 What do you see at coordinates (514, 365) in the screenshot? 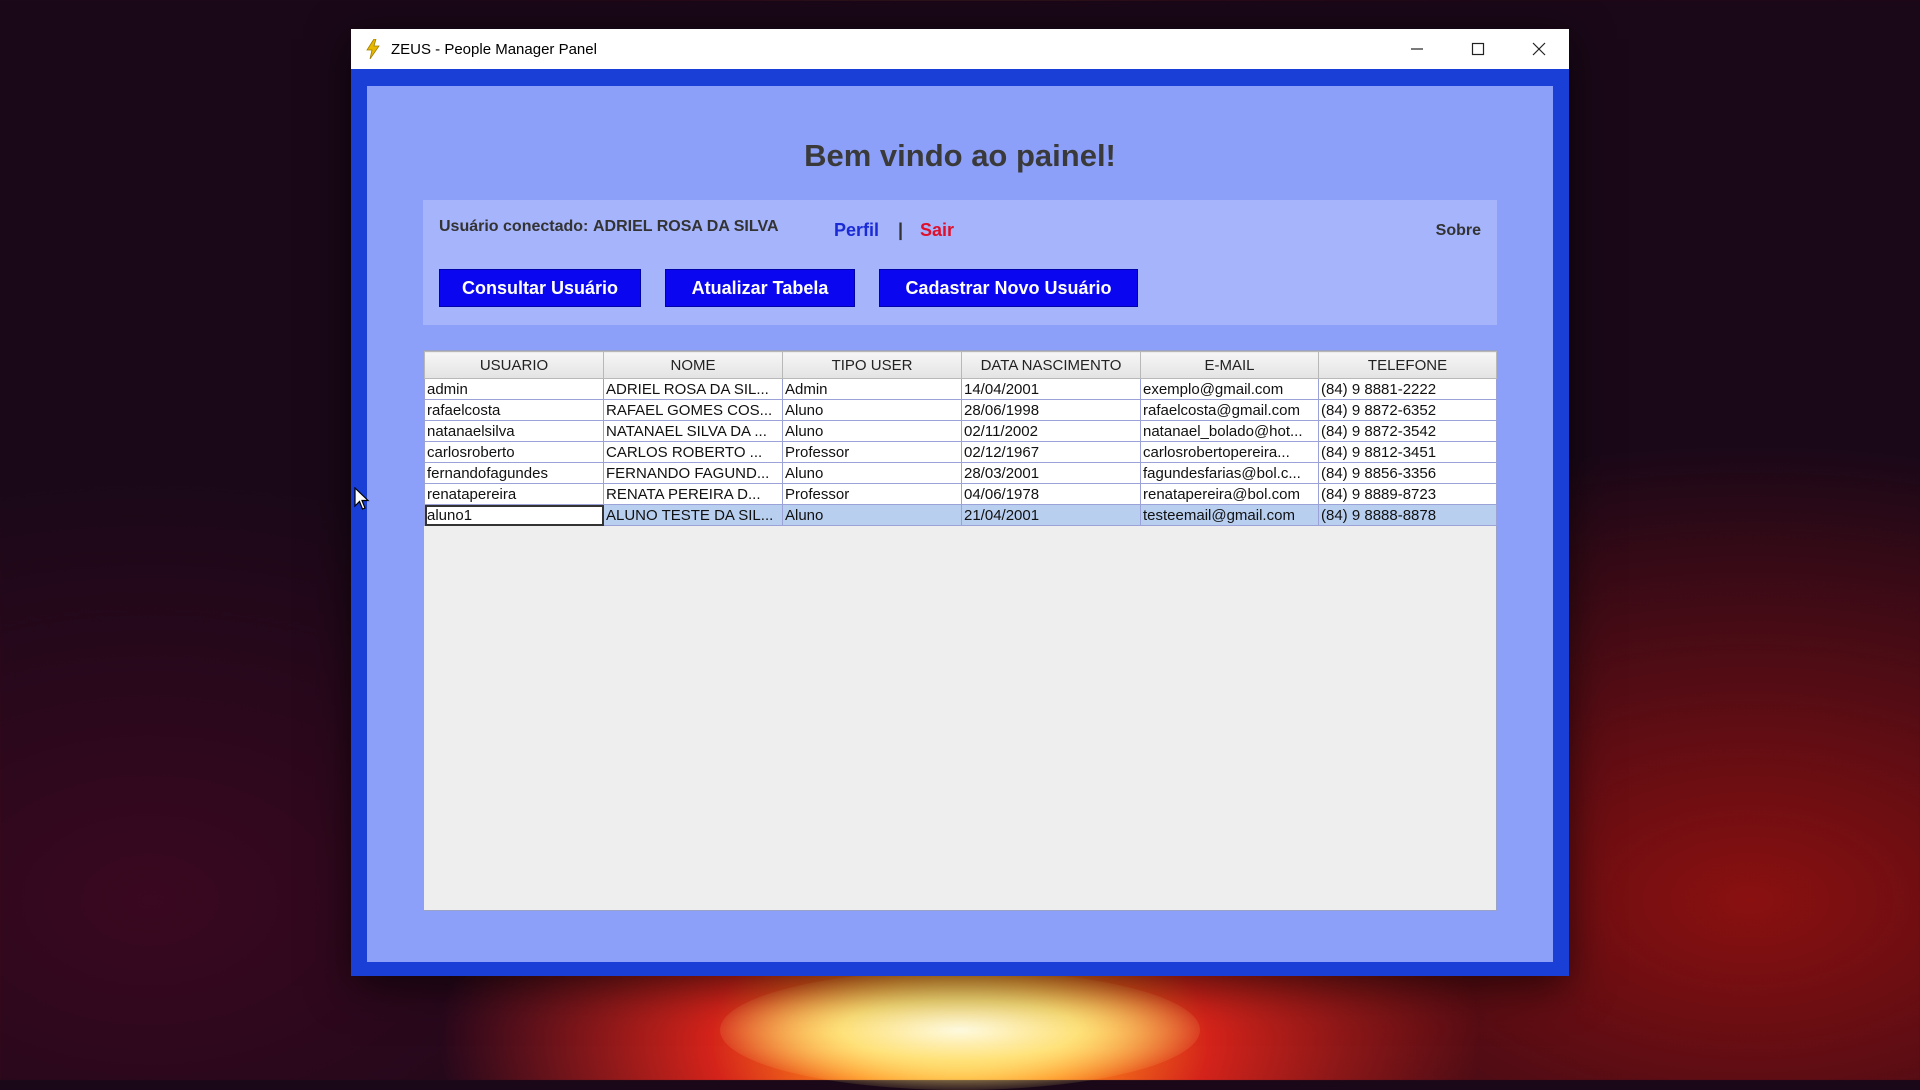
I see `column-header-usuario: USUARIO` at bounding box center [514, 365].